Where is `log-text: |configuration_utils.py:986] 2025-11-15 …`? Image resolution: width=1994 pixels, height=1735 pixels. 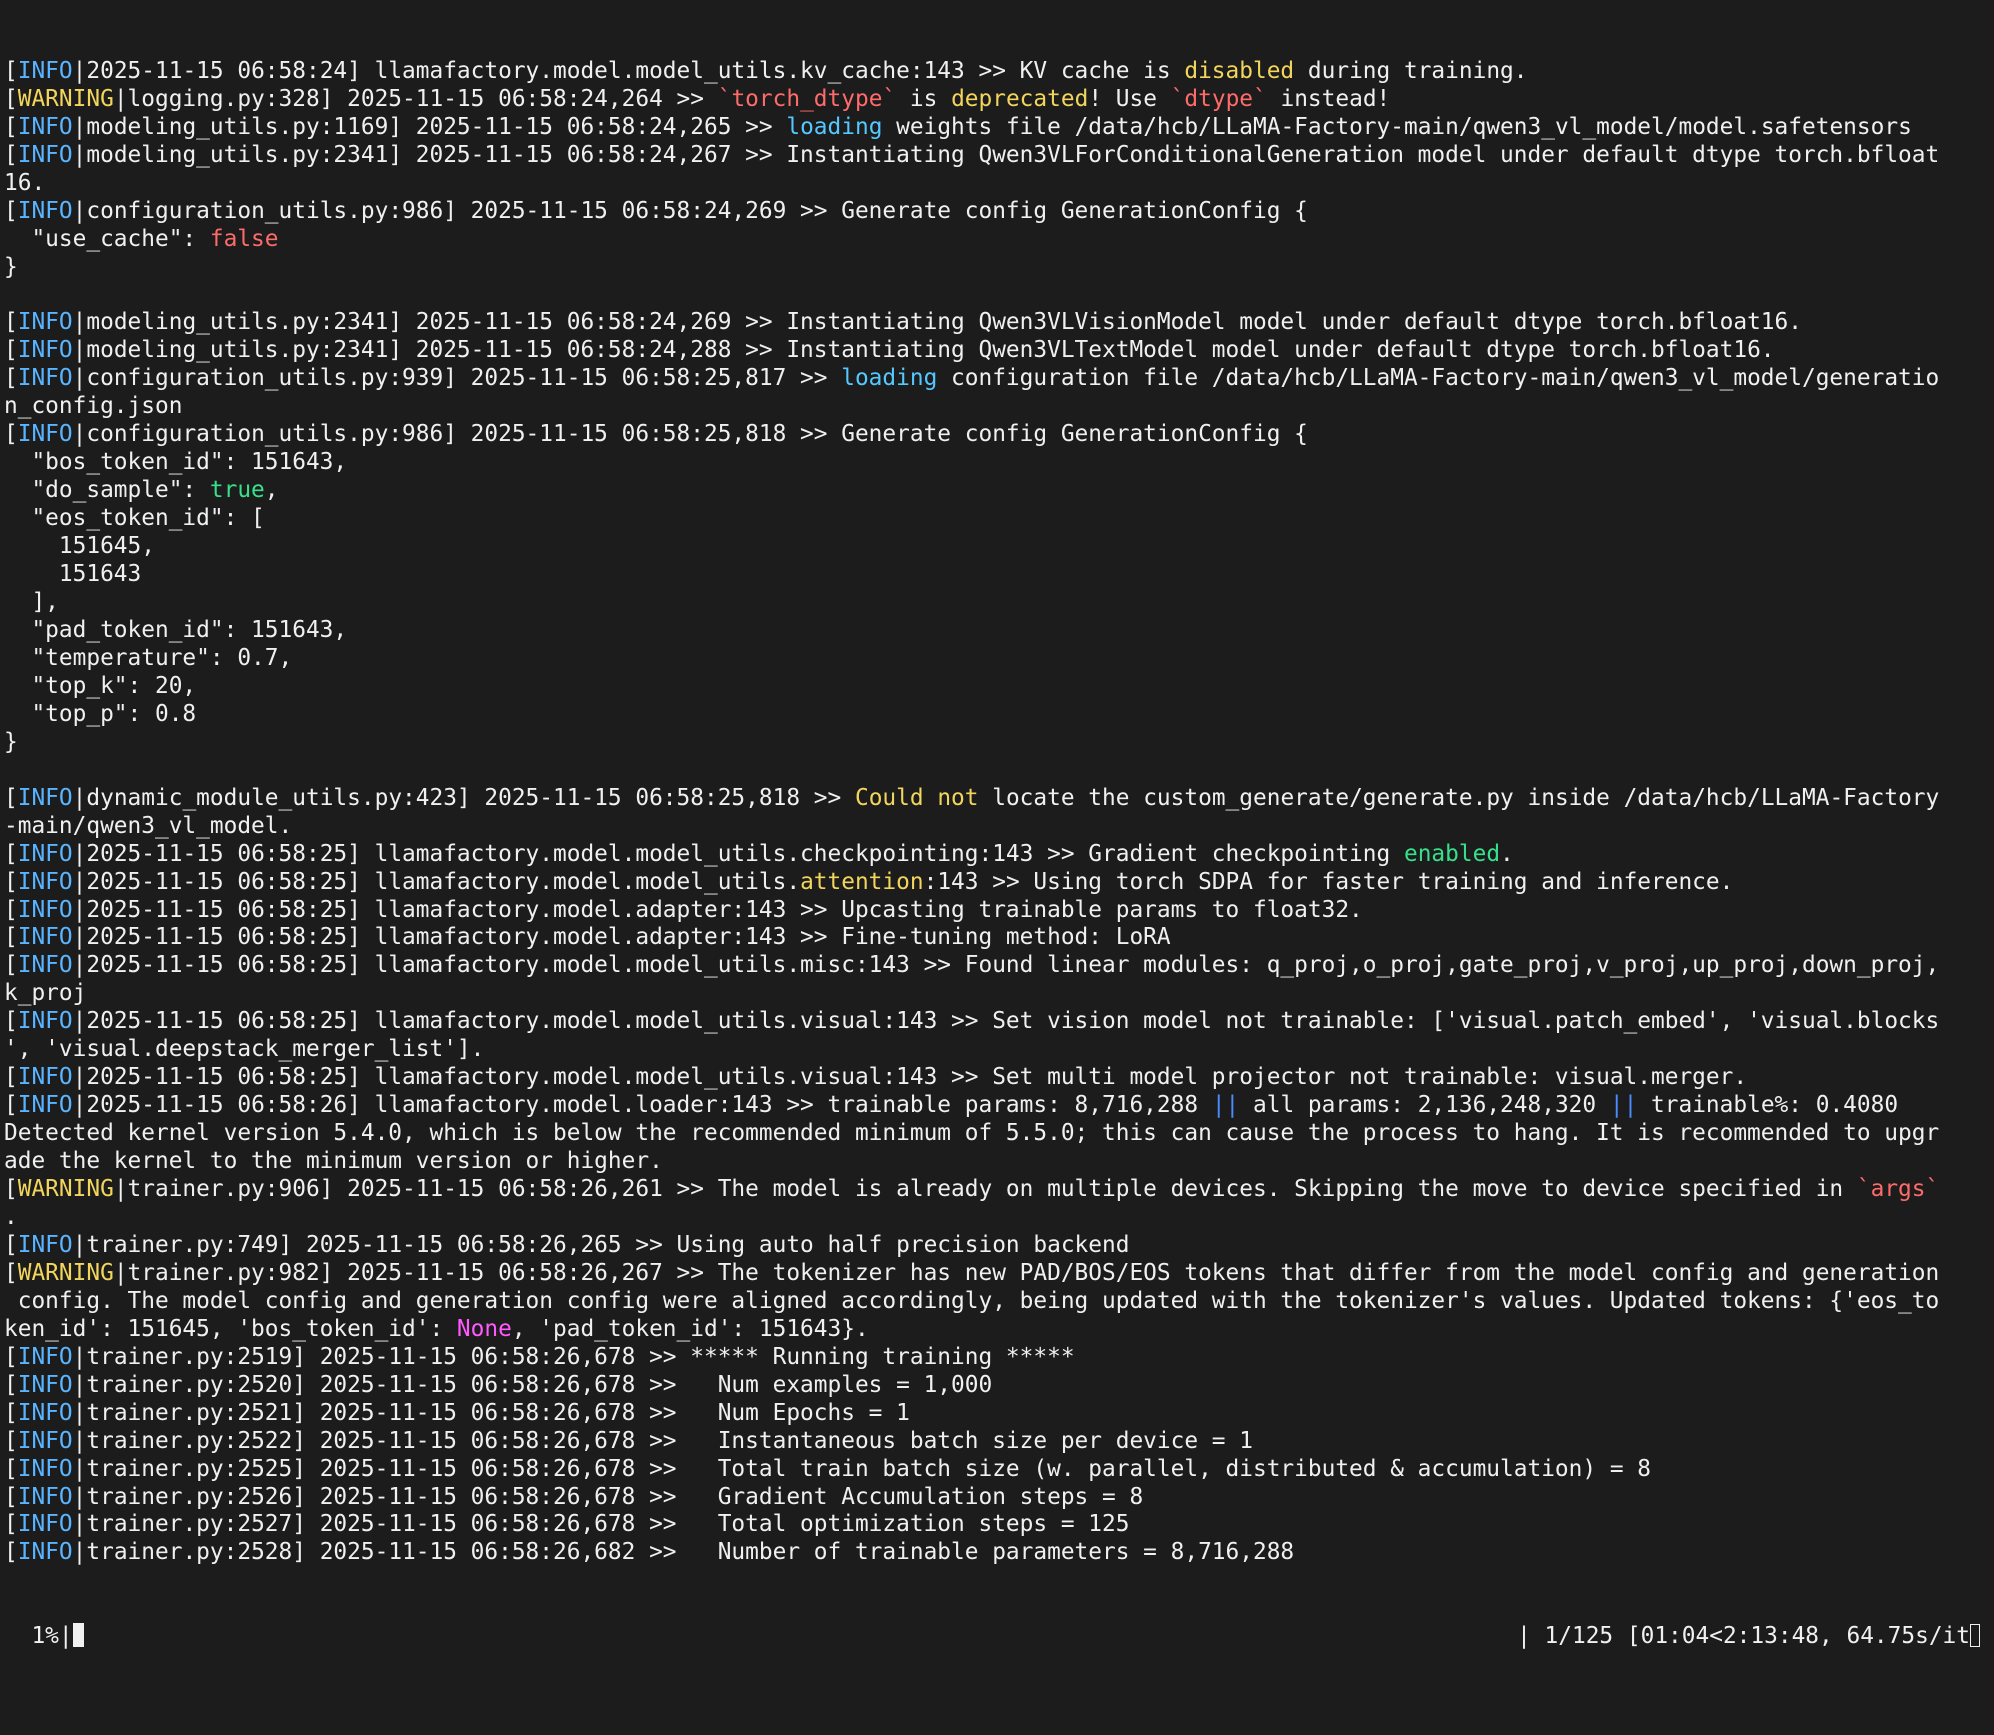 log-text: |configuration_utils.py:986] 2025-11-15 … is located at coordinates (690, 210).